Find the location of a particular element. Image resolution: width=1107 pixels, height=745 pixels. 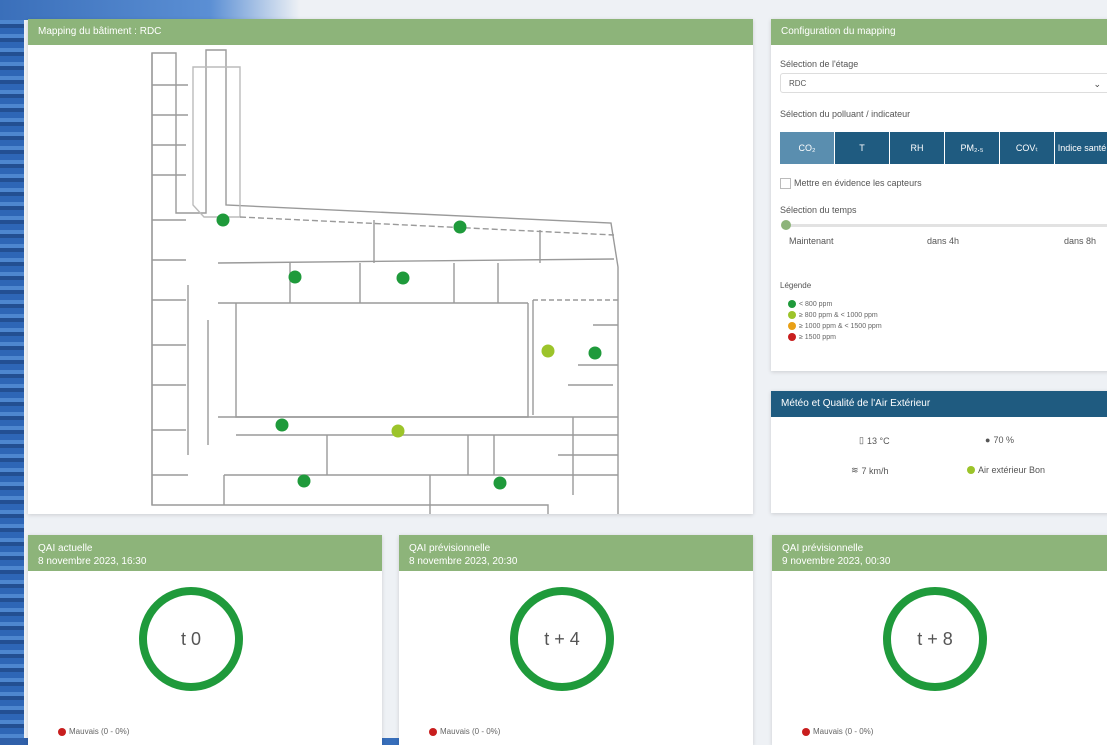

thermometer-icon: ▯ is located at coordinates (861, 440).